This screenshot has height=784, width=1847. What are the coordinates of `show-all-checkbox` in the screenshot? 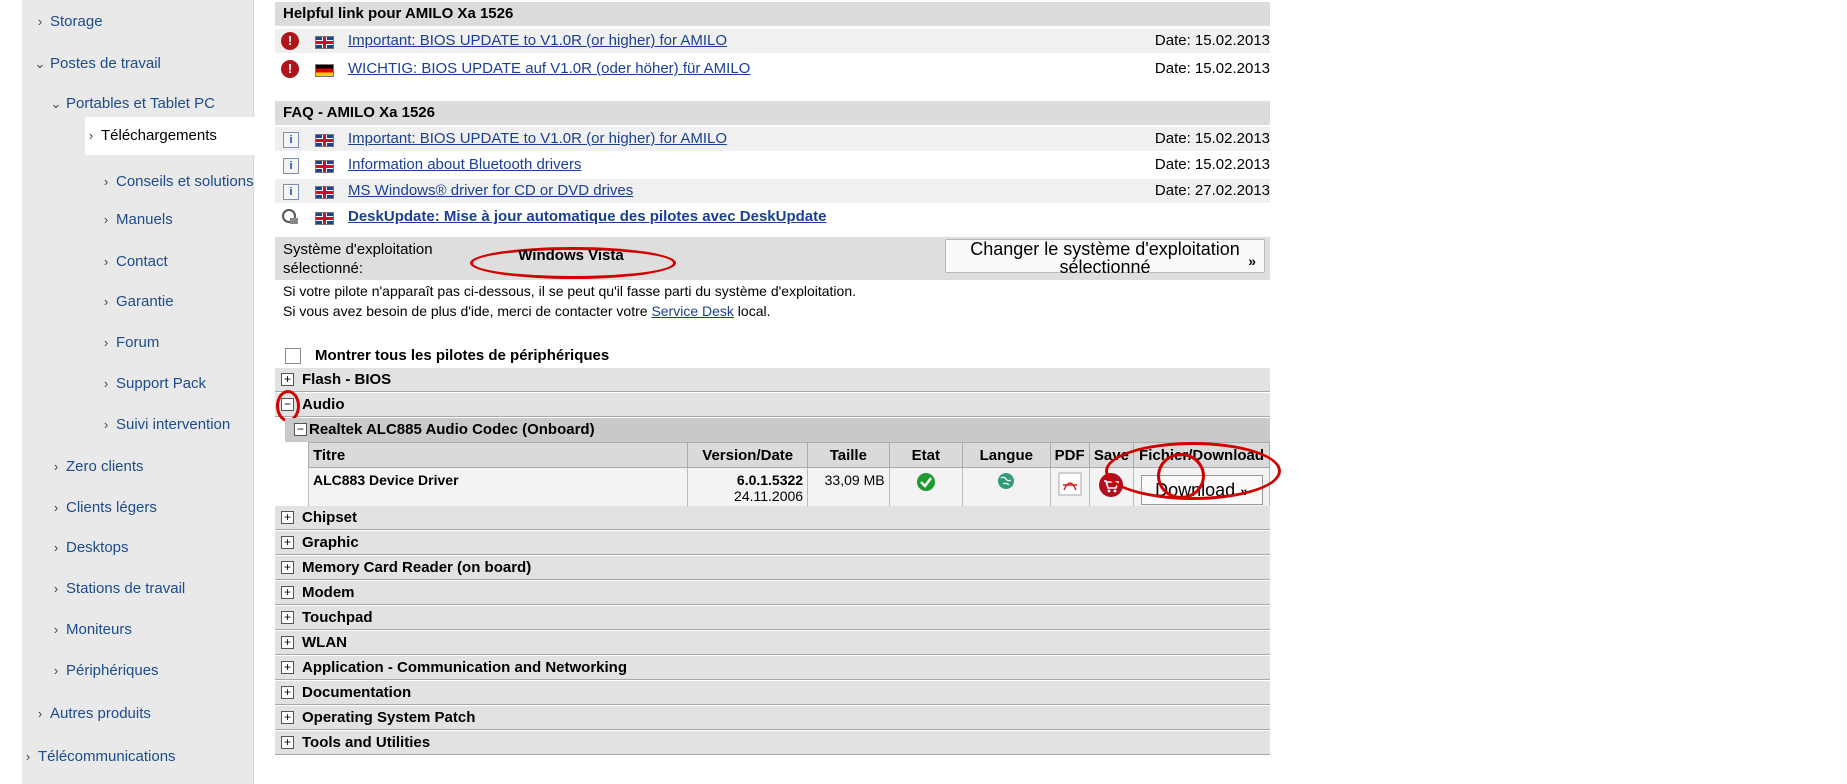 It's located at (293, 356).